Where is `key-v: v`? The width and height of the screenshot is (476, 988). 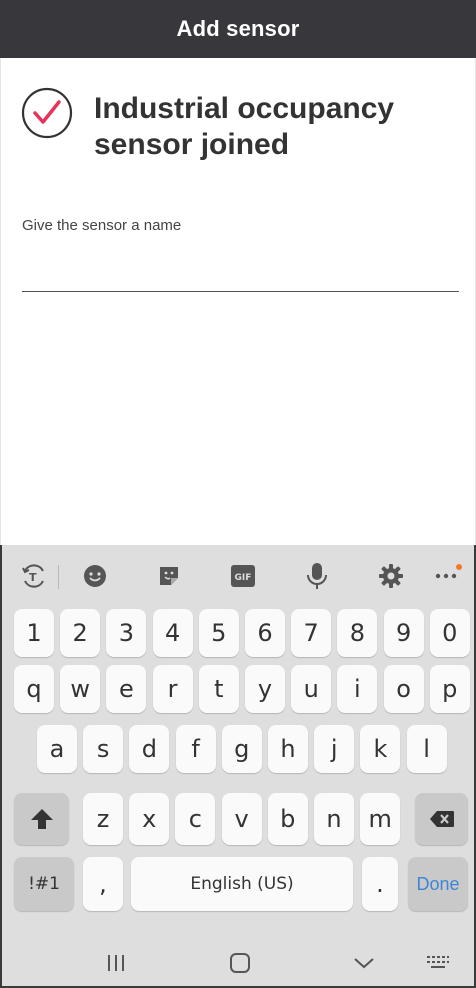 key-v: v is located at coordinates (241, 819).